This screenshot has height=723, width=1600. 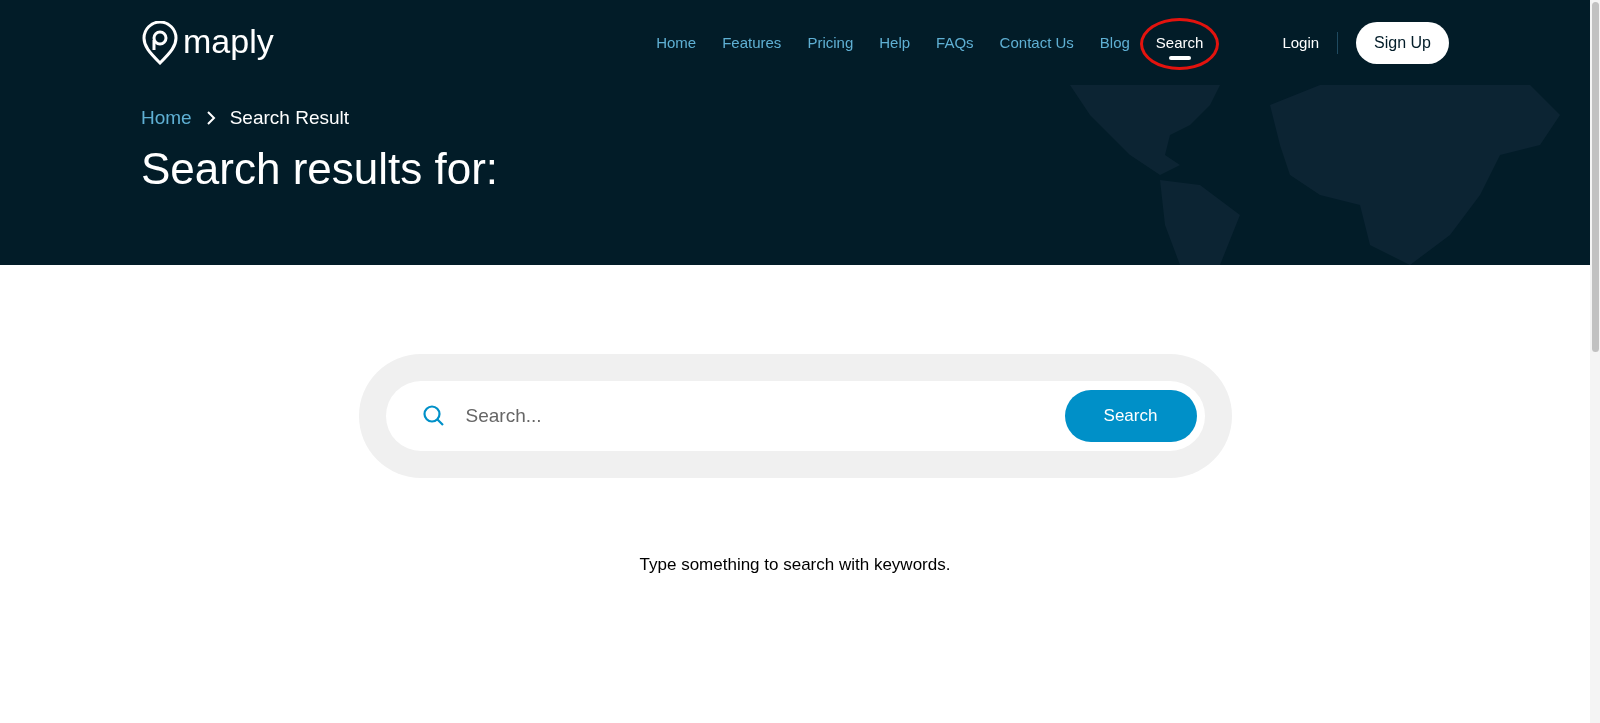 What do you see at coordinates (676, 43) in the screenshot?
I see `nav-link: Home` at bounding box center [676, 43].